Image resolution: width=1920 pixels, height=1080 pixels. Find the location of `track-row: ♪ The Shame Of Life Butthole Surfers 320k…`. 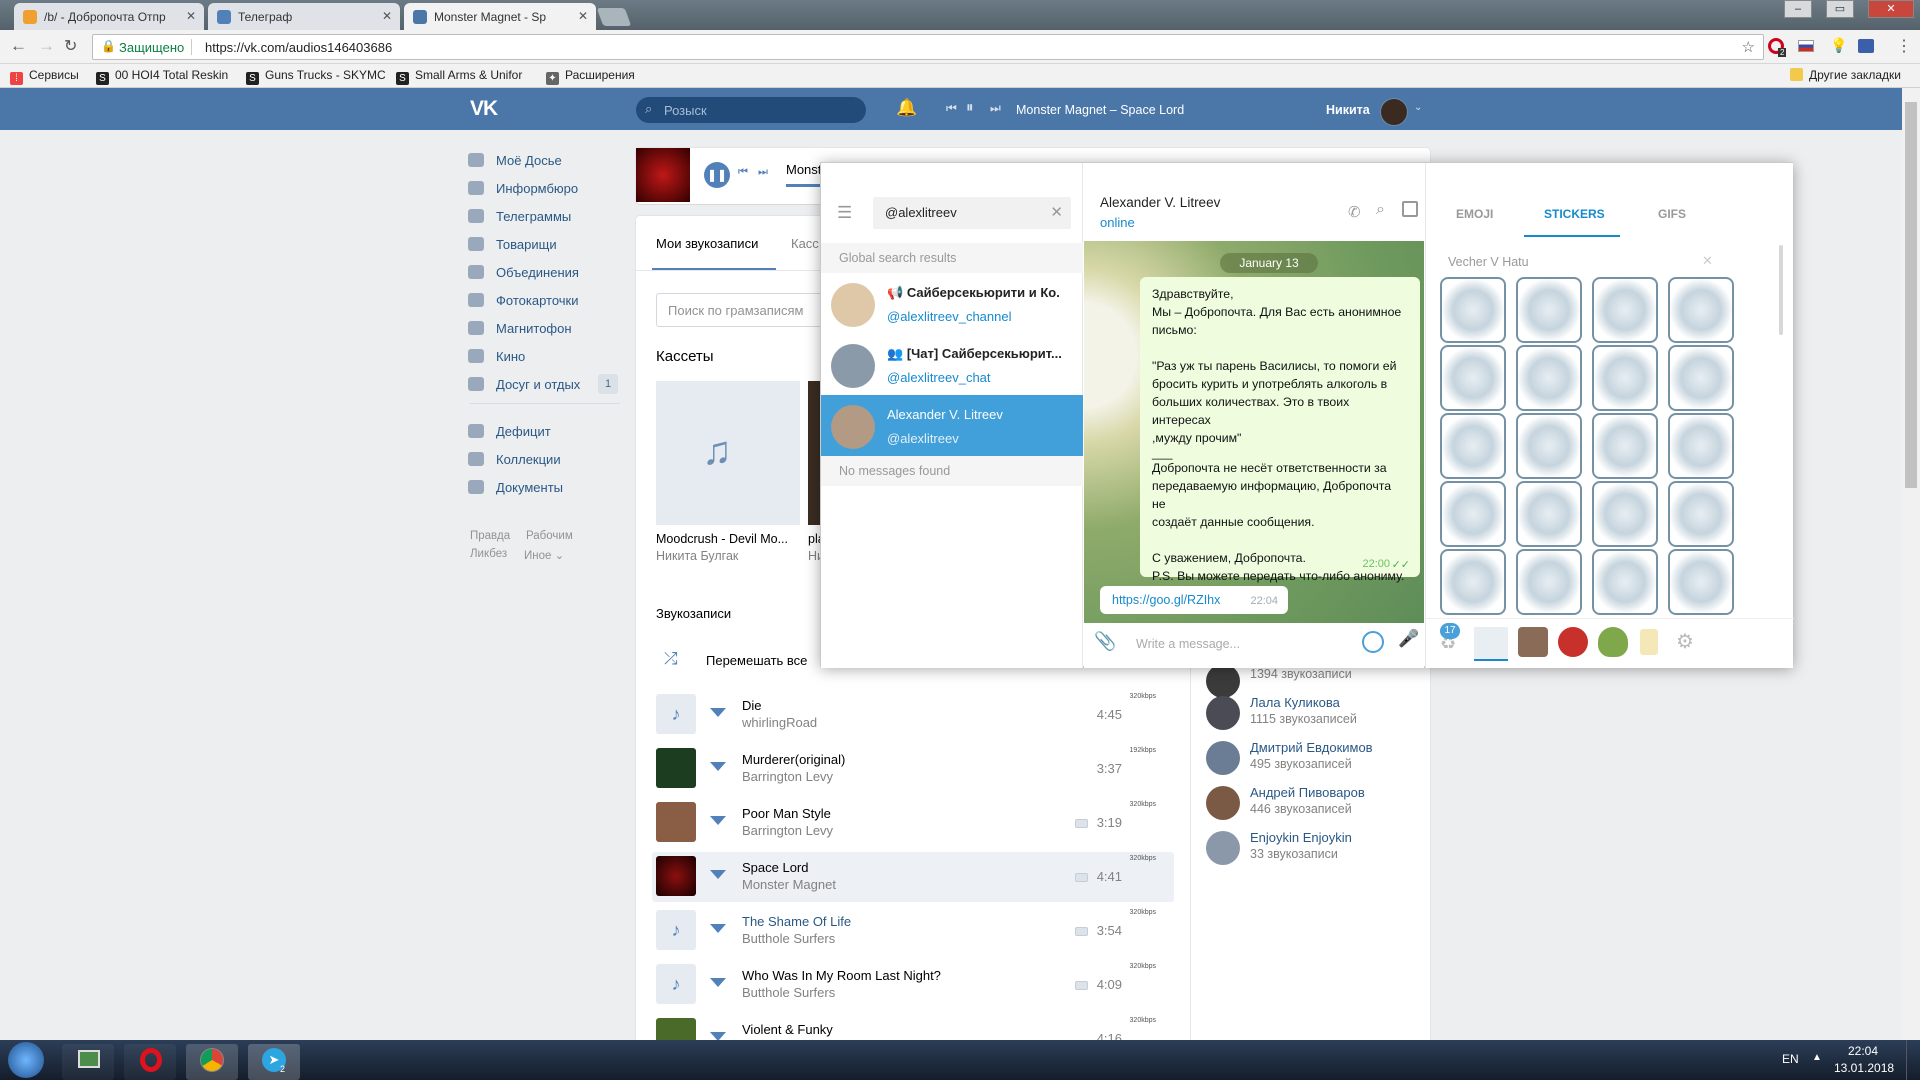

track-row: ♪ The Shame Of Life Butthole Surfers 320k… is located at coordinates (913, 931).